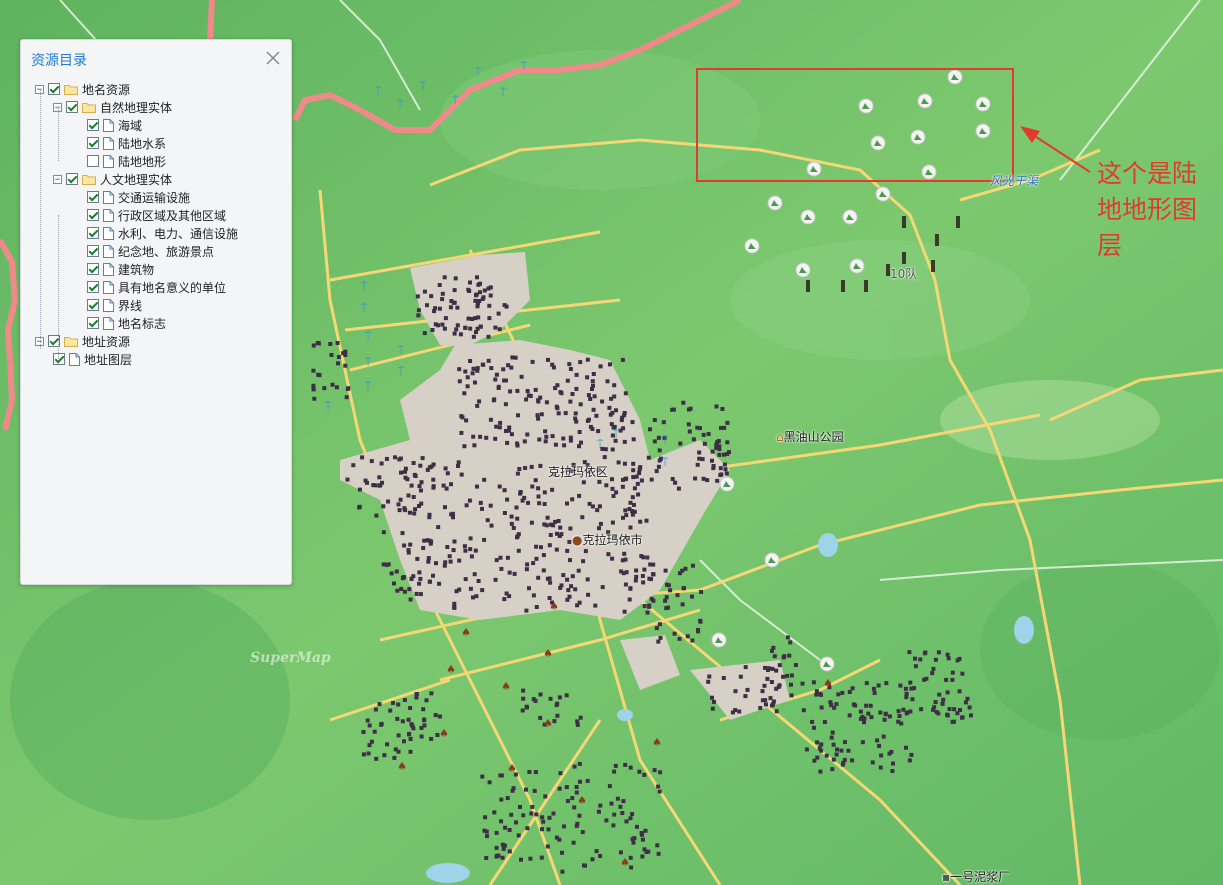 The image size is (1223, 885). What do you see at coordinates (114, 305) in the screenshot?
I see `tree-node: 界线` at bounding box center [114, 305].